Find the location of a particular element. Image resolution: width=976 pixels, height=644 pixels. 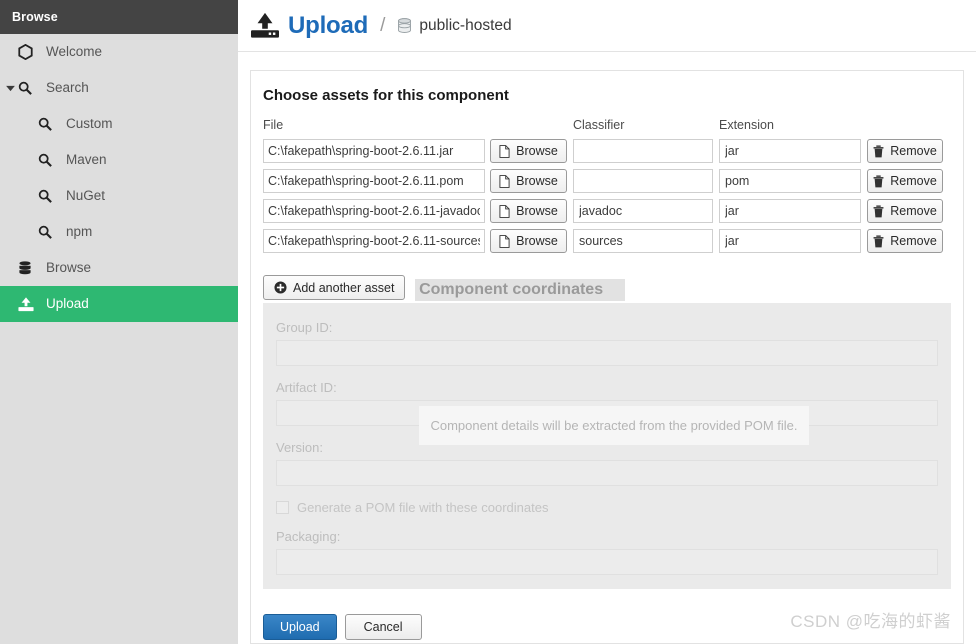

sidebar-item-search: Search is located at coordinates (119, 88).